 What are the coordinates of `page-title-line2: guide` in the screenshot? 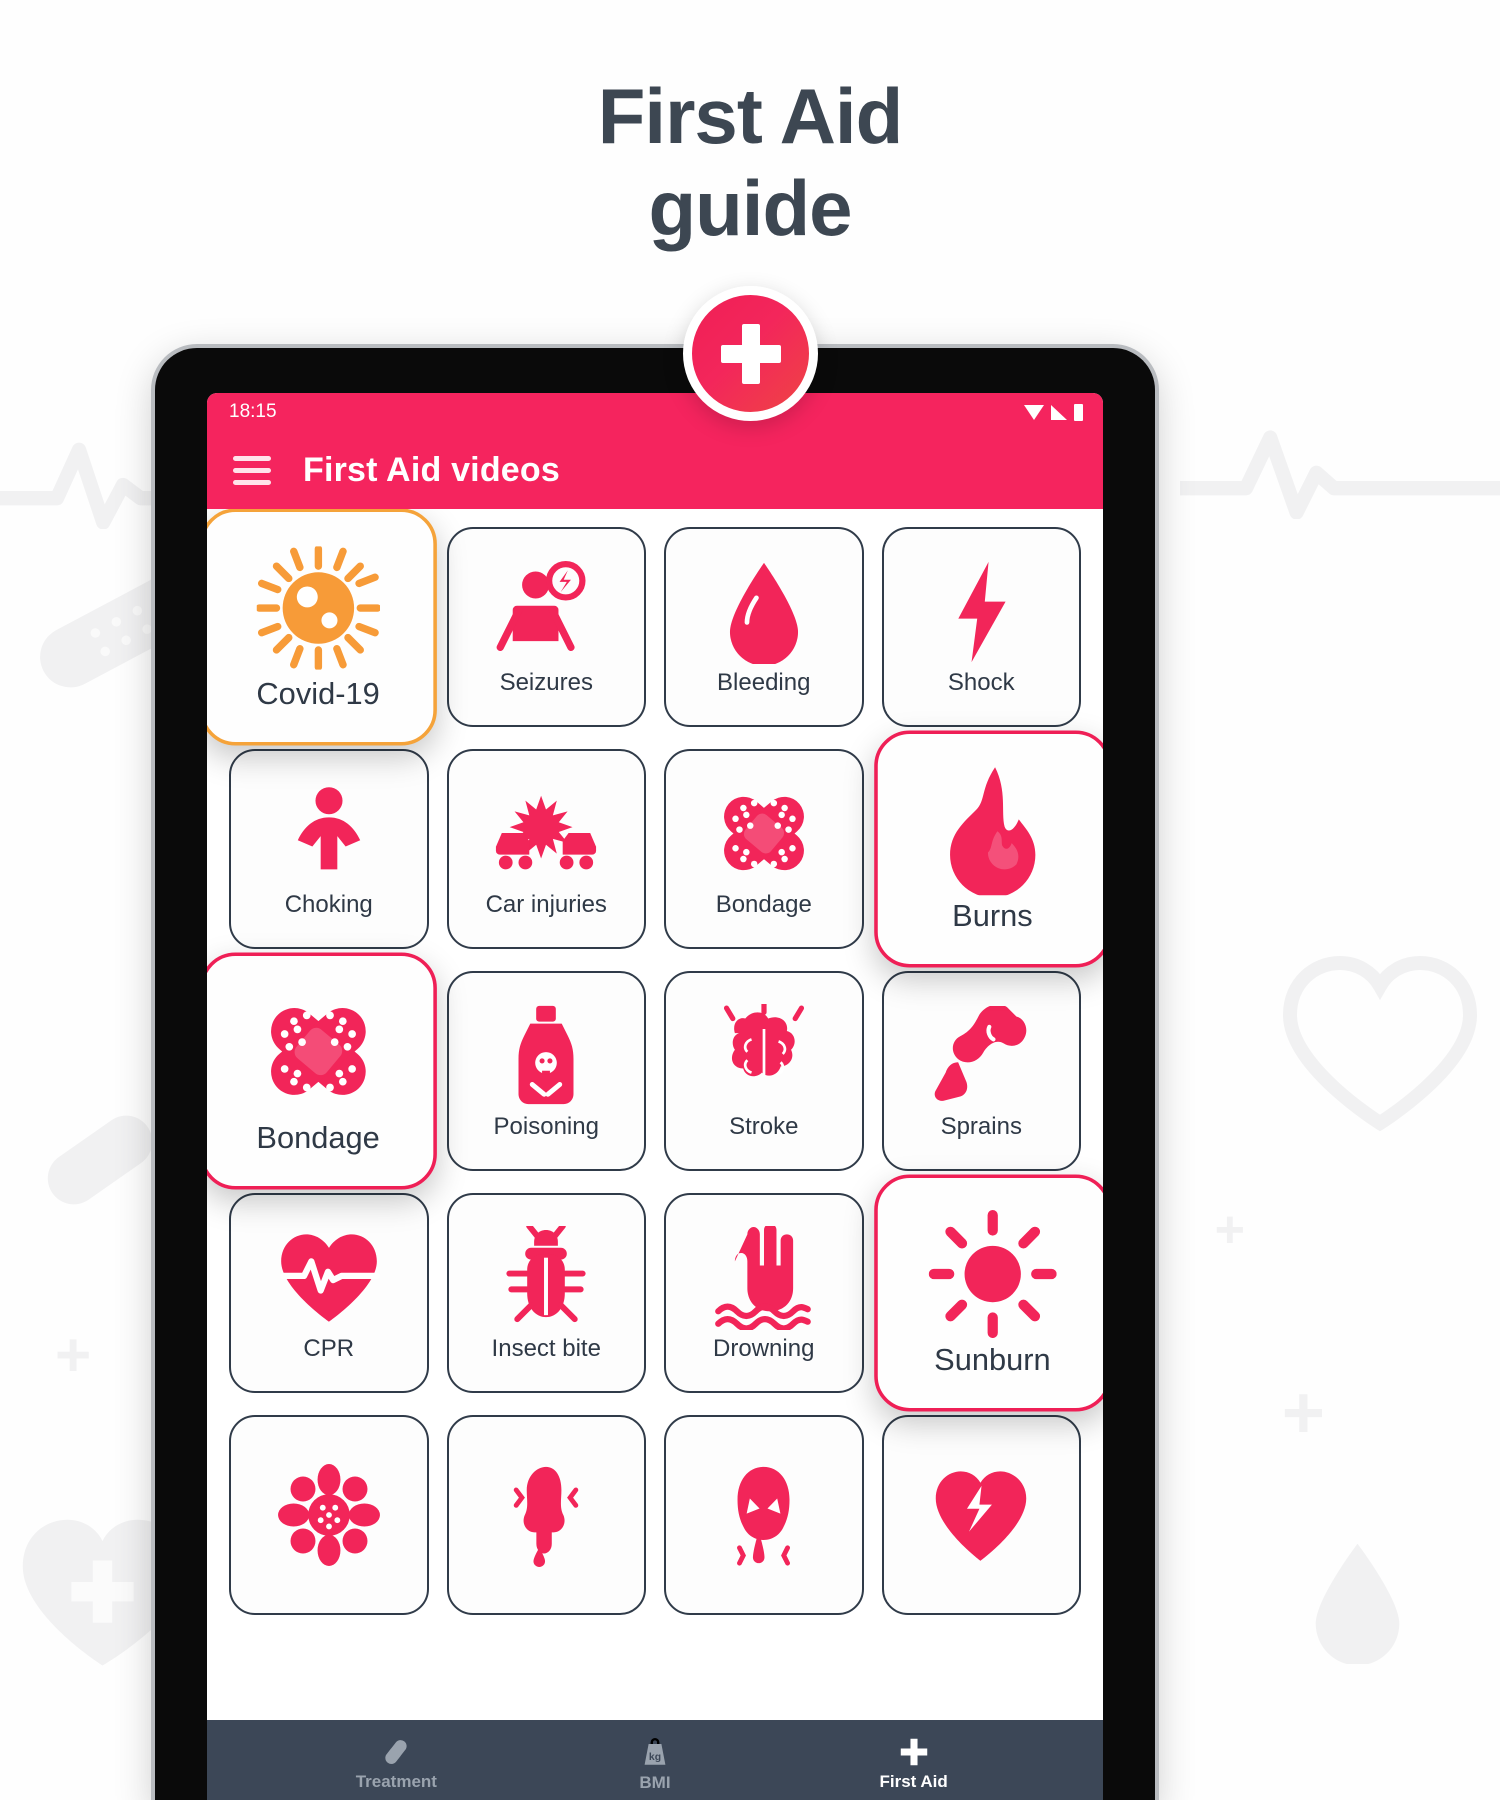 It's located at (750, 208).